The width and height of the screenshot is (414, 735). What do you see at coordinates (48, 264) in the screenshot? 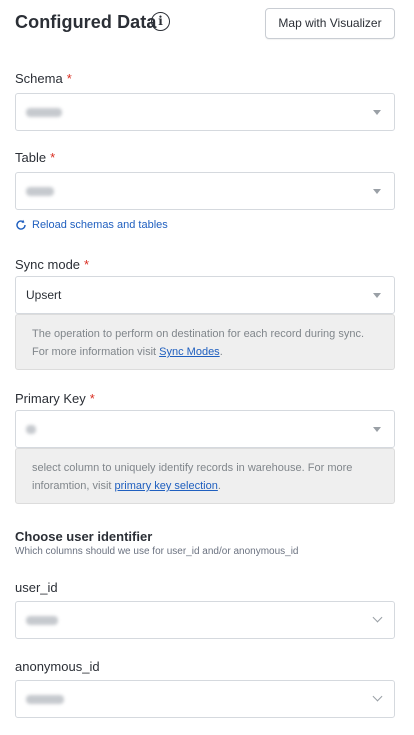
I see `sync-mode-label-text: Sync mode` at bounding box center [48, 264].